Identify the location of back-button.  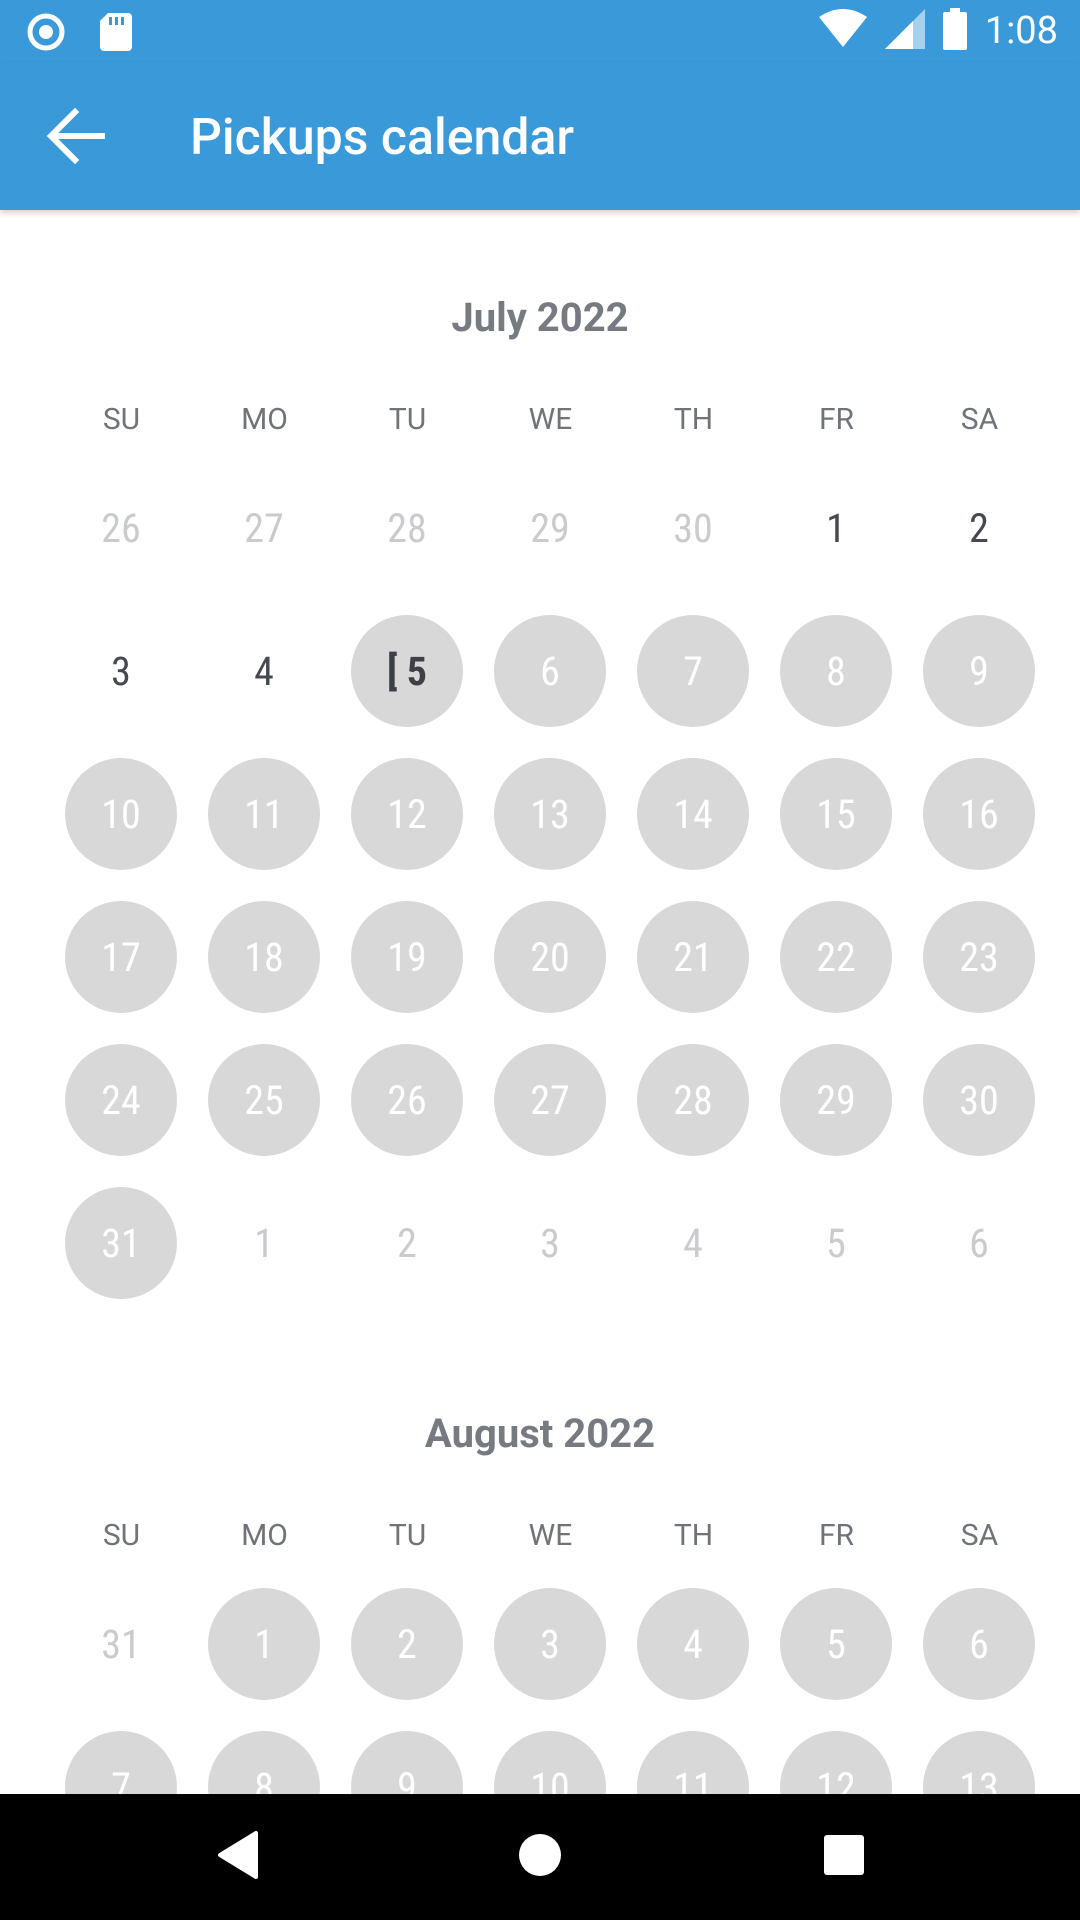
(75, 138).